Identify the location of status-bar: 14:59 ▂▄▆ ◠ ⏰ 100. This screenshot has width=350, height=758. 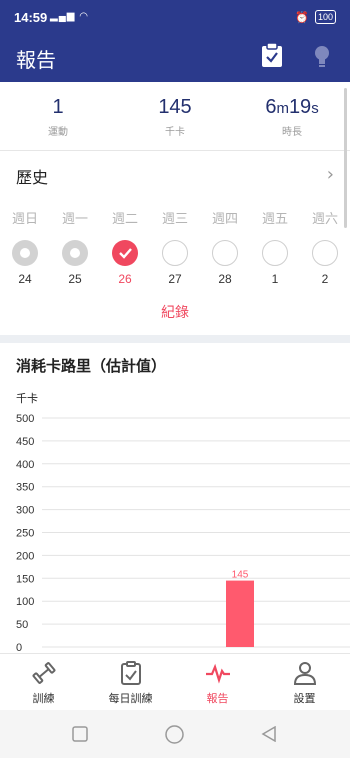
(175, 17).